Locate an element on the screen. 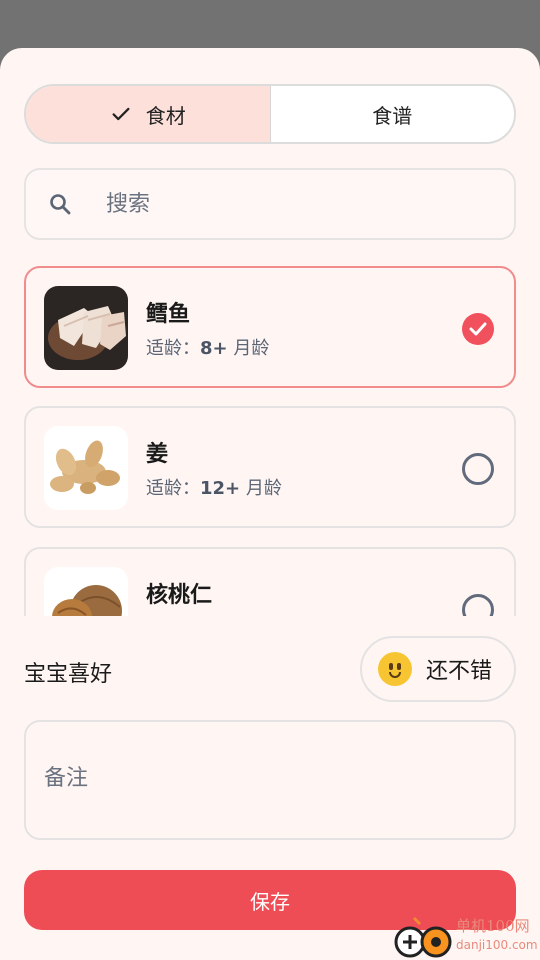 Image resolution: width=540 pixels, height=960 pixels. smiley-face-icon is located at coordinates (395, 669).